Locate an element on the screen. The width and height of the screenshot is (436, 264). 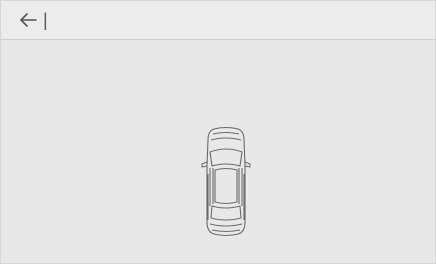
car-top-view-icon is located at coordinates (226, 181).